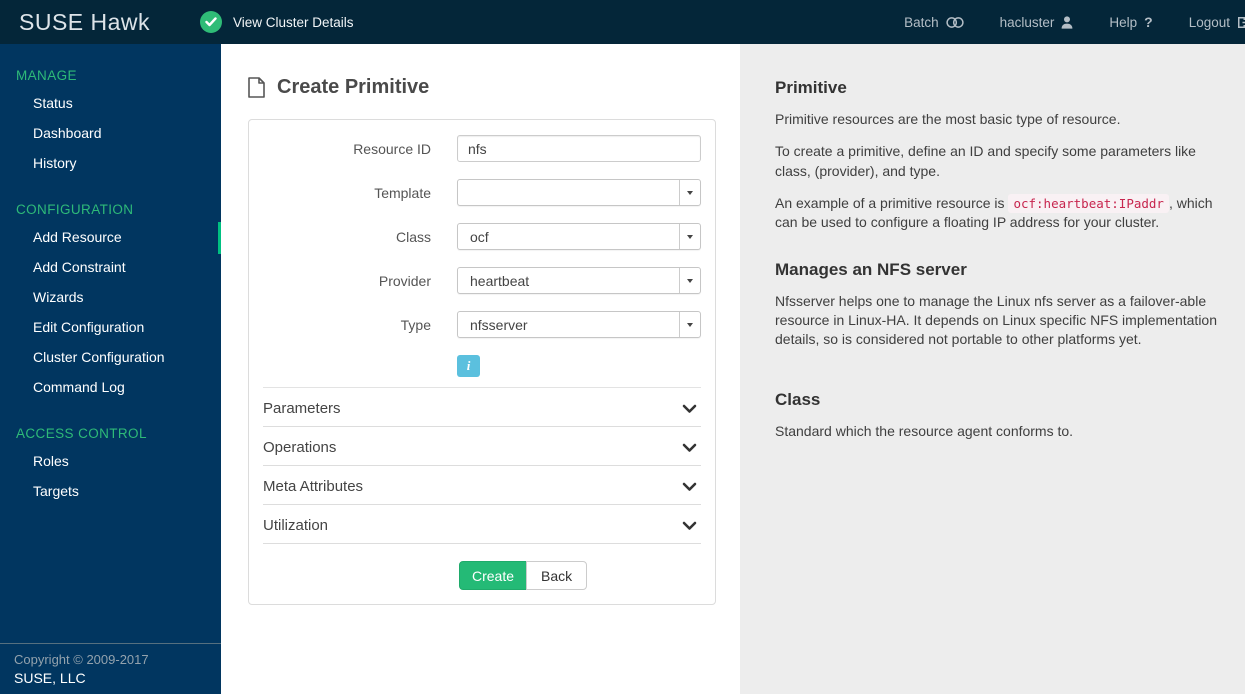 The image size is (1245, 694). Describe the element at coordinates (579, 371) in the screenshot. I see `agent-info-row: i` at that location.